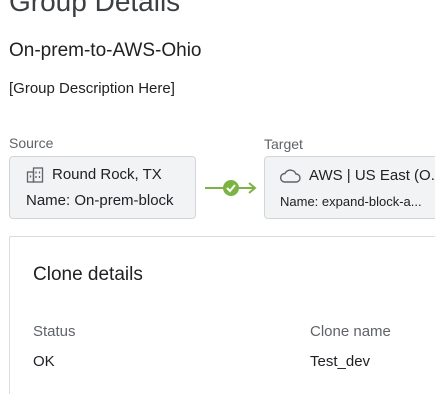  Describe the element at coordinates (107, 174) in the screenshot. I see `source-location: Round Rock, TX` at that location.